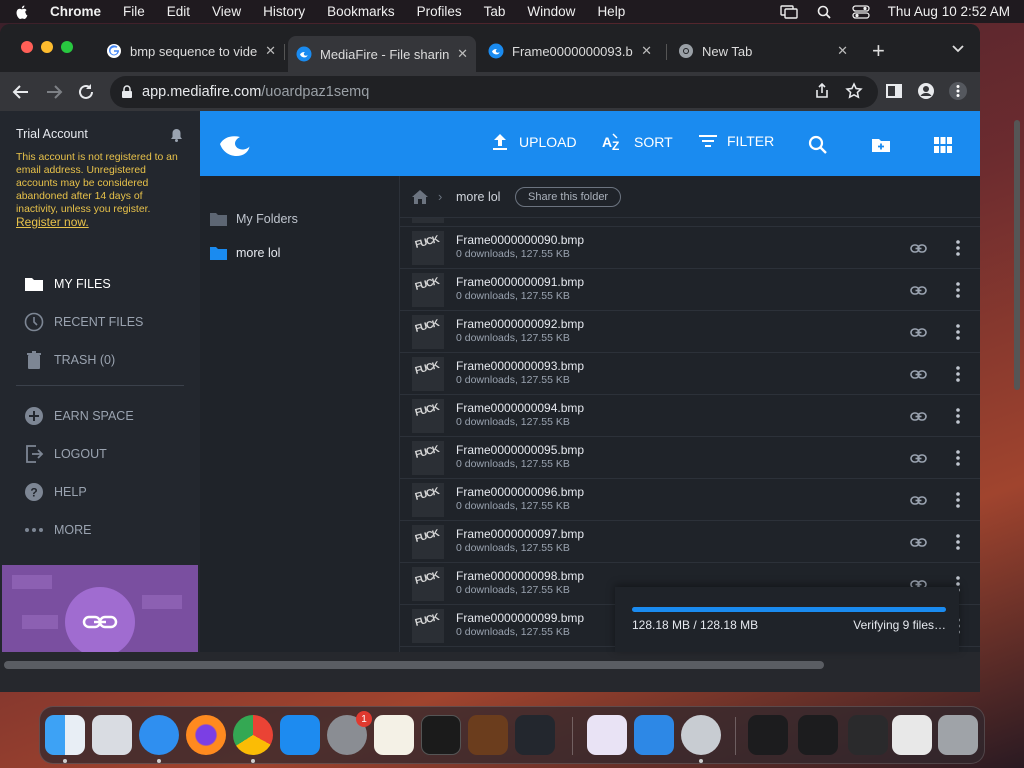 The image size is (1024, 768). What do you see at coordinates (958, 48) in the screenshot?
I see `chevron-down-icon` at bounding box center [958, 48].